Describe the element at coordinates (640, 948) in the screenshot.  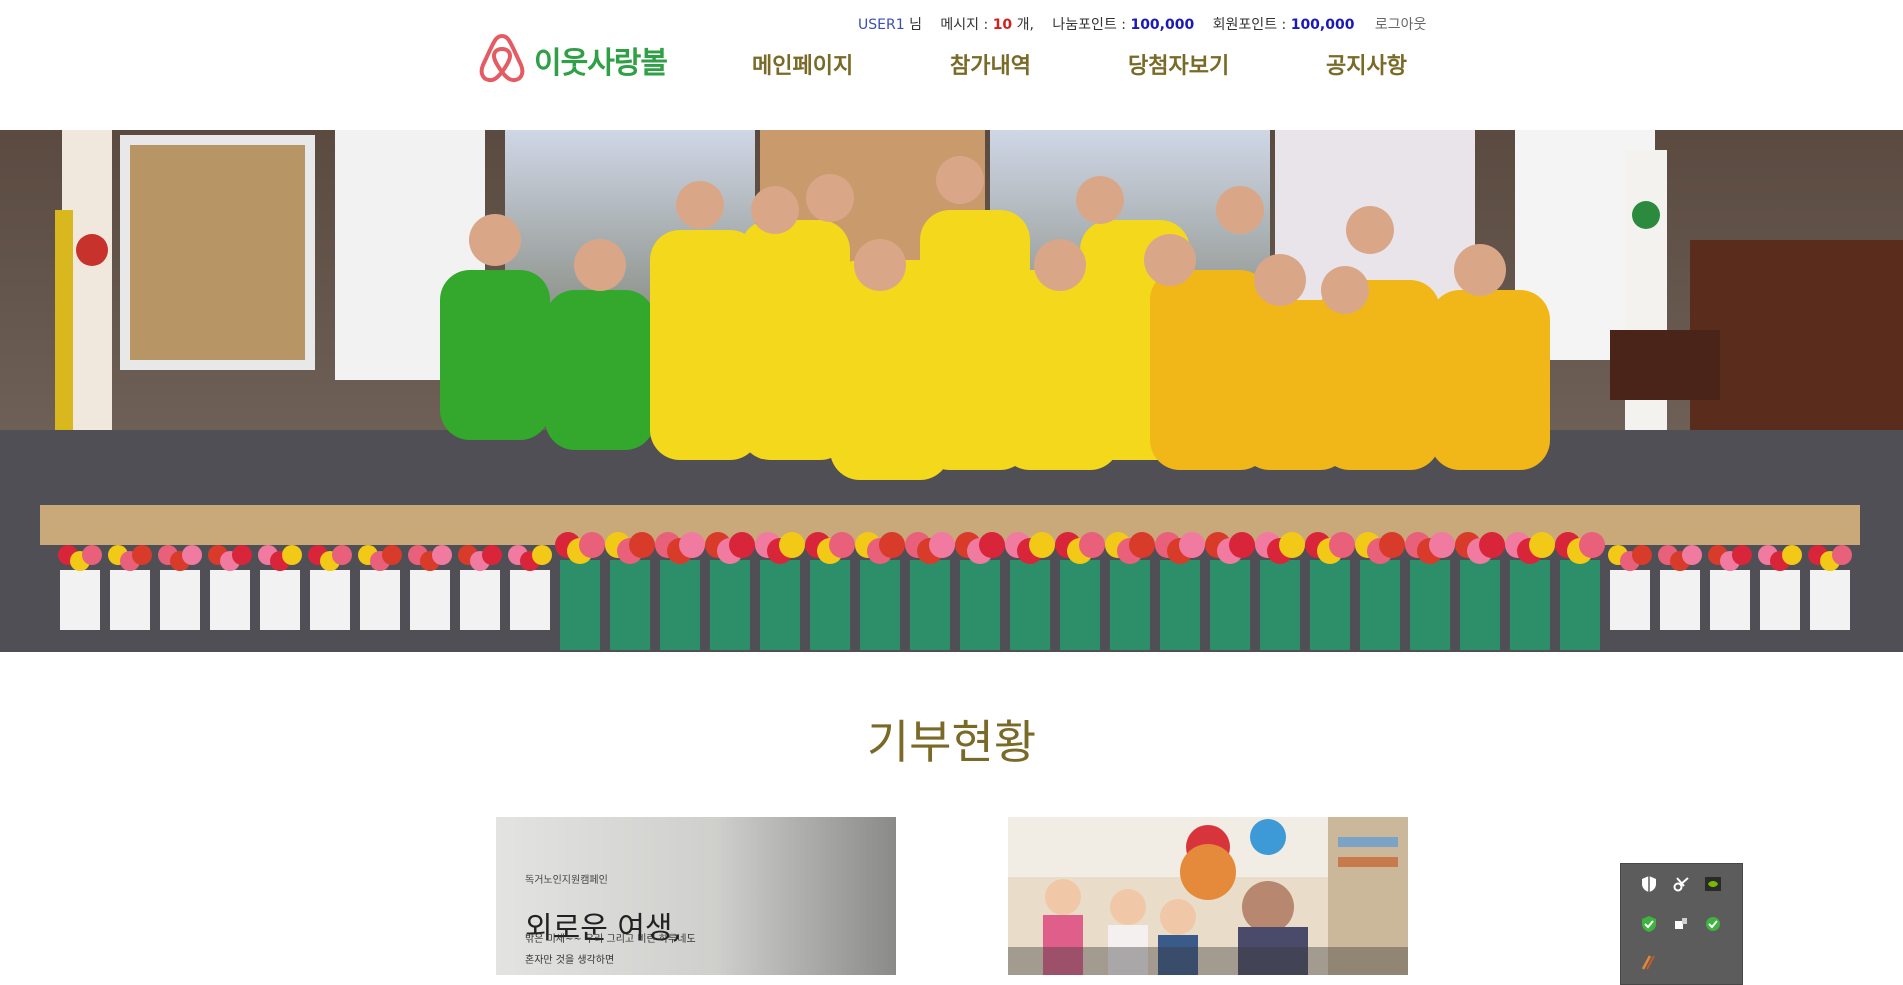
I see `card-subtitle: 밖은 미세~~ 우리 그리고 비린 하루네도 혼자만 것을 생각하면` at that location.